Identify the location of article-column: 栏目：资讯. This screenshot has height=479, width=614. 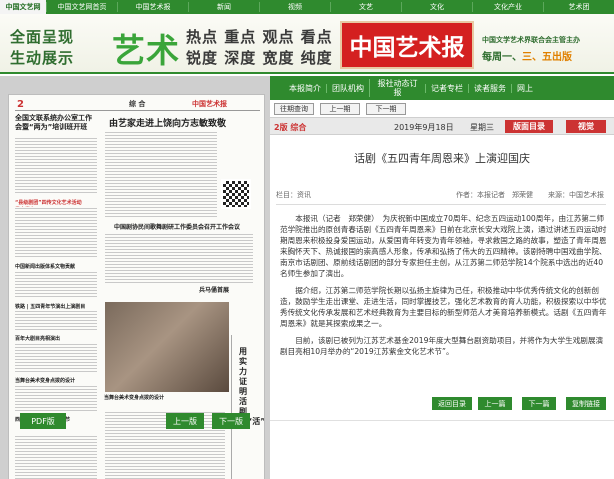
(293, 195).